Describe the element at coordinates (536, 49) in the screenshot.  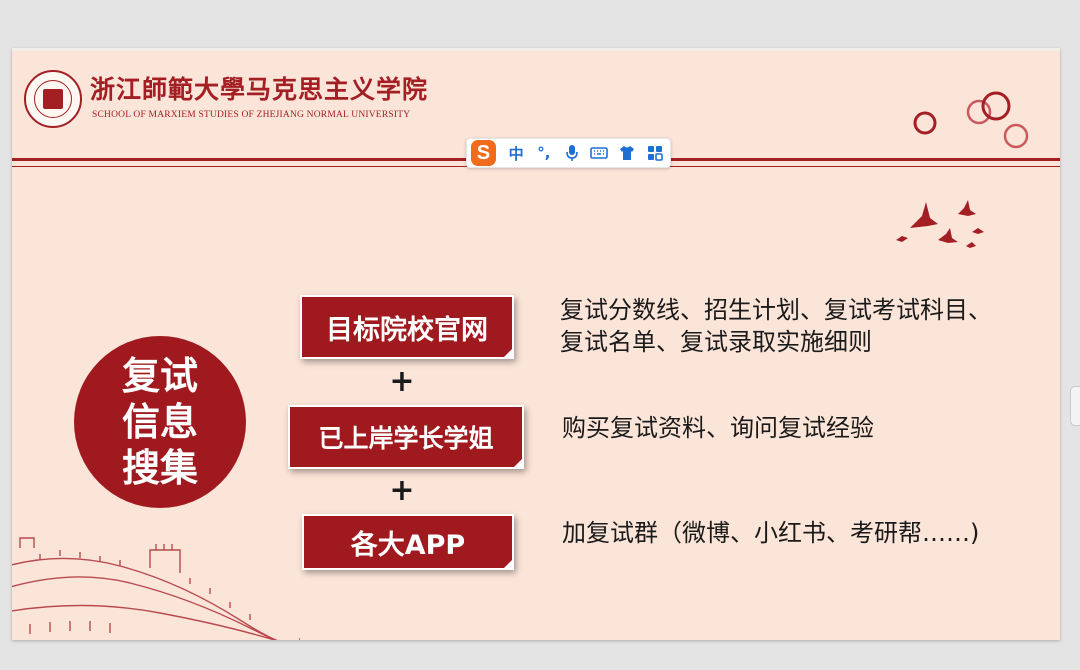
I see `slide-top-border` at that location.